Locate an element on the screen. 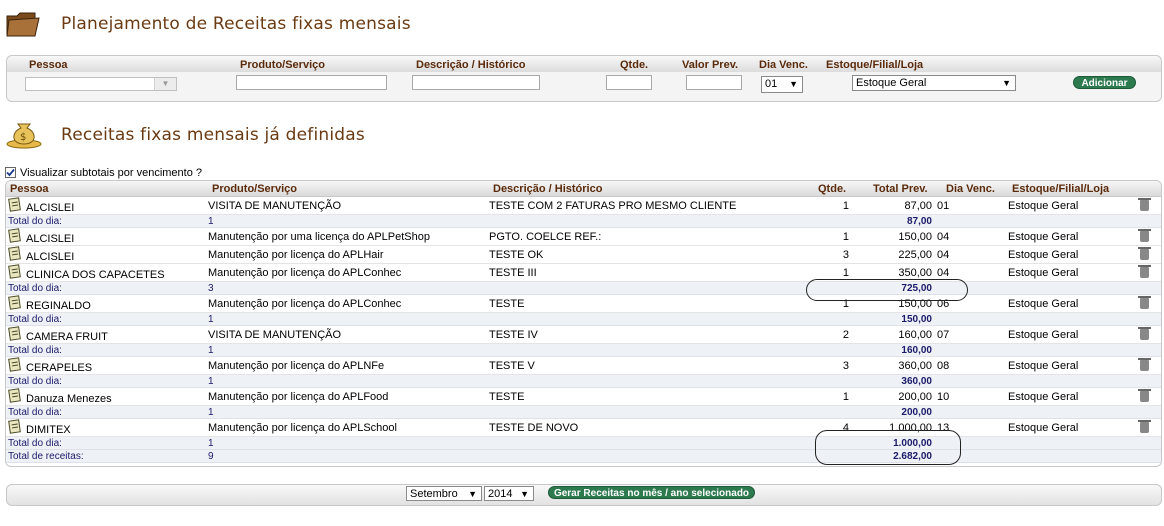 The width and height of the screenshot is (1164, 526). day-total-row: Total do dia: 1 360,00 is located at coordinates (583, 381).